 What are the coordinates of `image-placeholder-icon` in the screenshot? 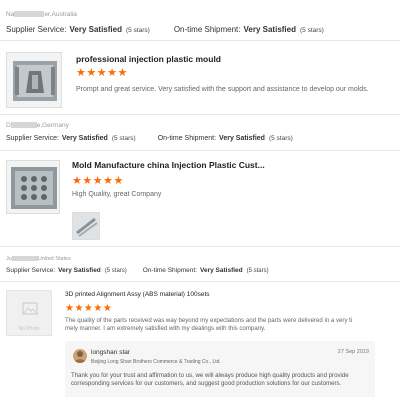 It's located at (30, 308).